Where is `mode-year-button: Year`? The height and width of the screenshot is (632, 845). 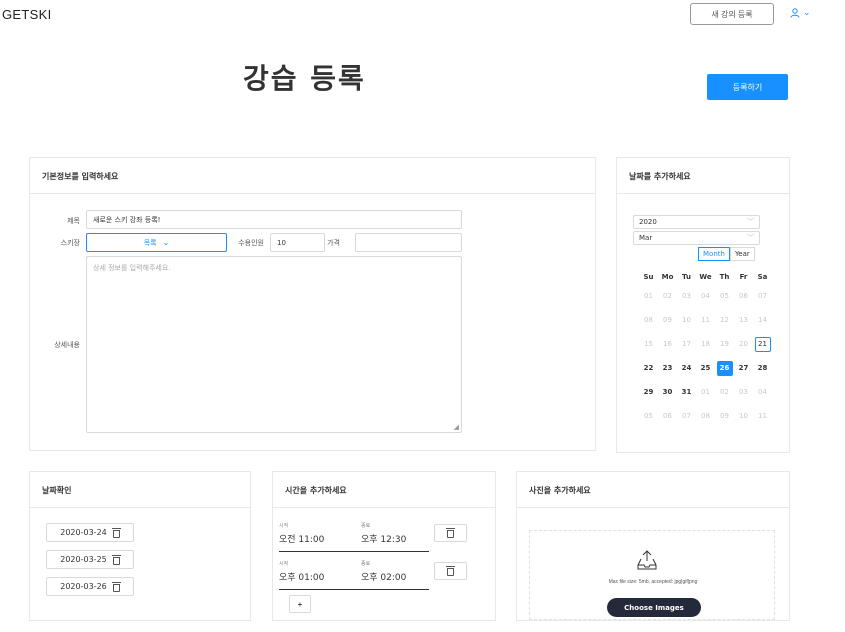
mode-year-button: Year is located at coordinates (742, 254).